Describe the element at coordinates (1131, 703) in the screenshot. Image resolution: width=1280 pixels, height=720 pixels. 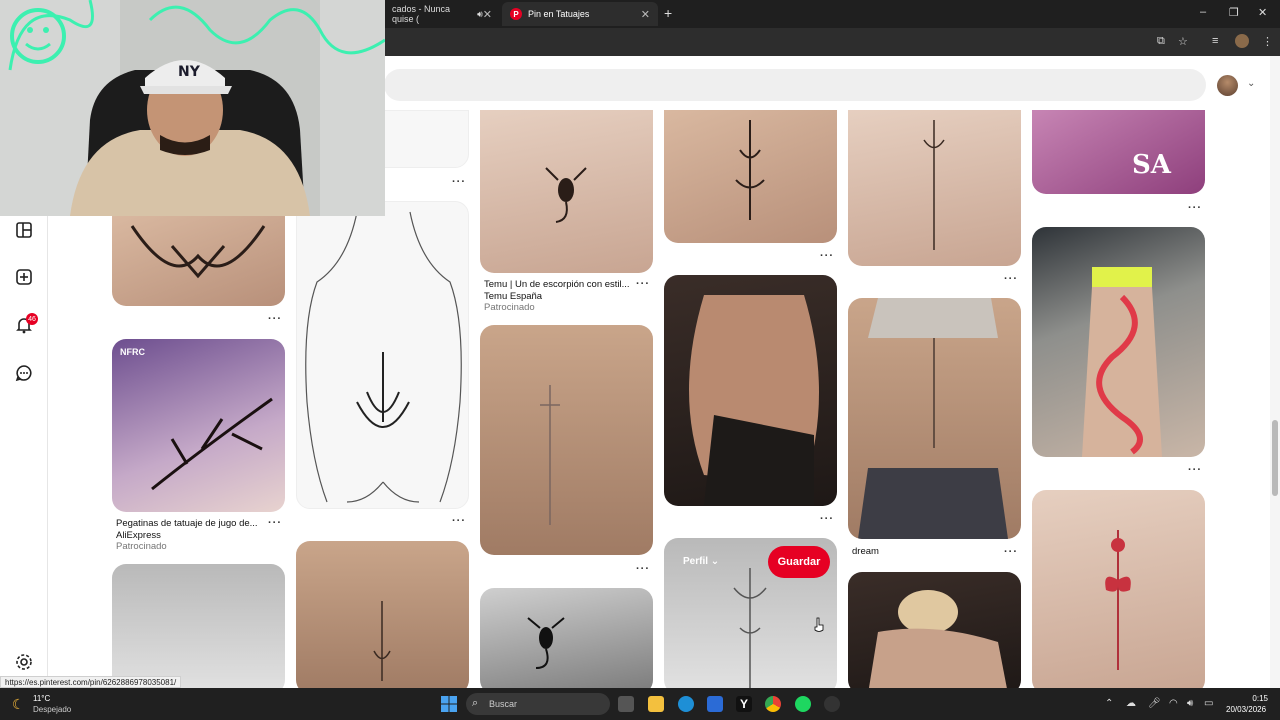
I see `cloud-icon: ☁` at that location.